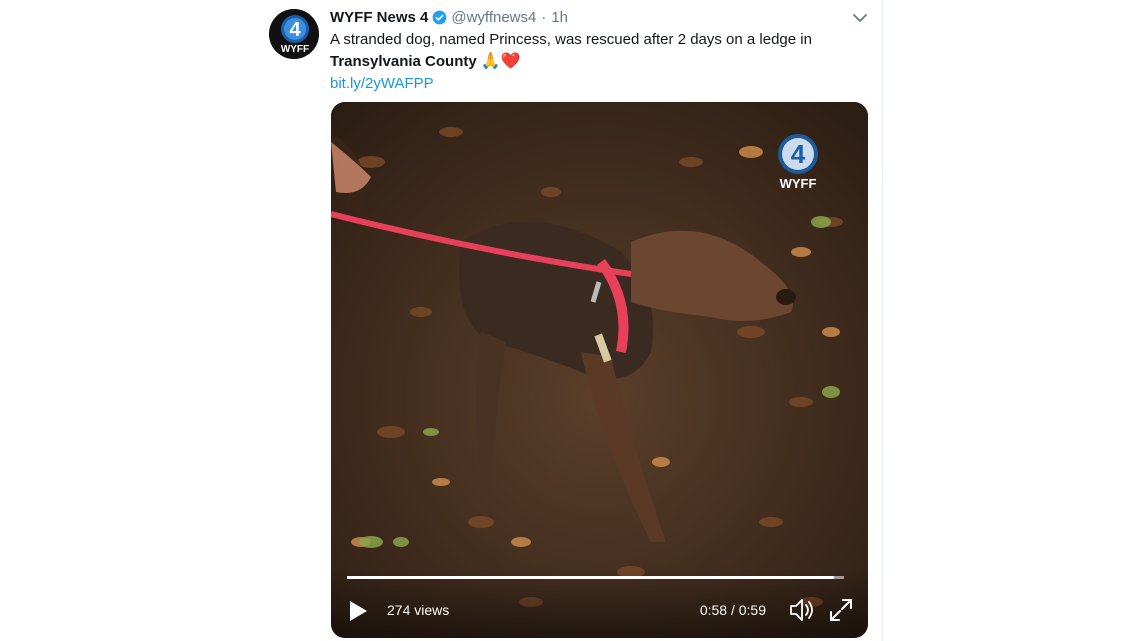 This screenshot has width=1140, height=641. I want to click on video-time: 0:58 / 0:59, so click(732, 610).